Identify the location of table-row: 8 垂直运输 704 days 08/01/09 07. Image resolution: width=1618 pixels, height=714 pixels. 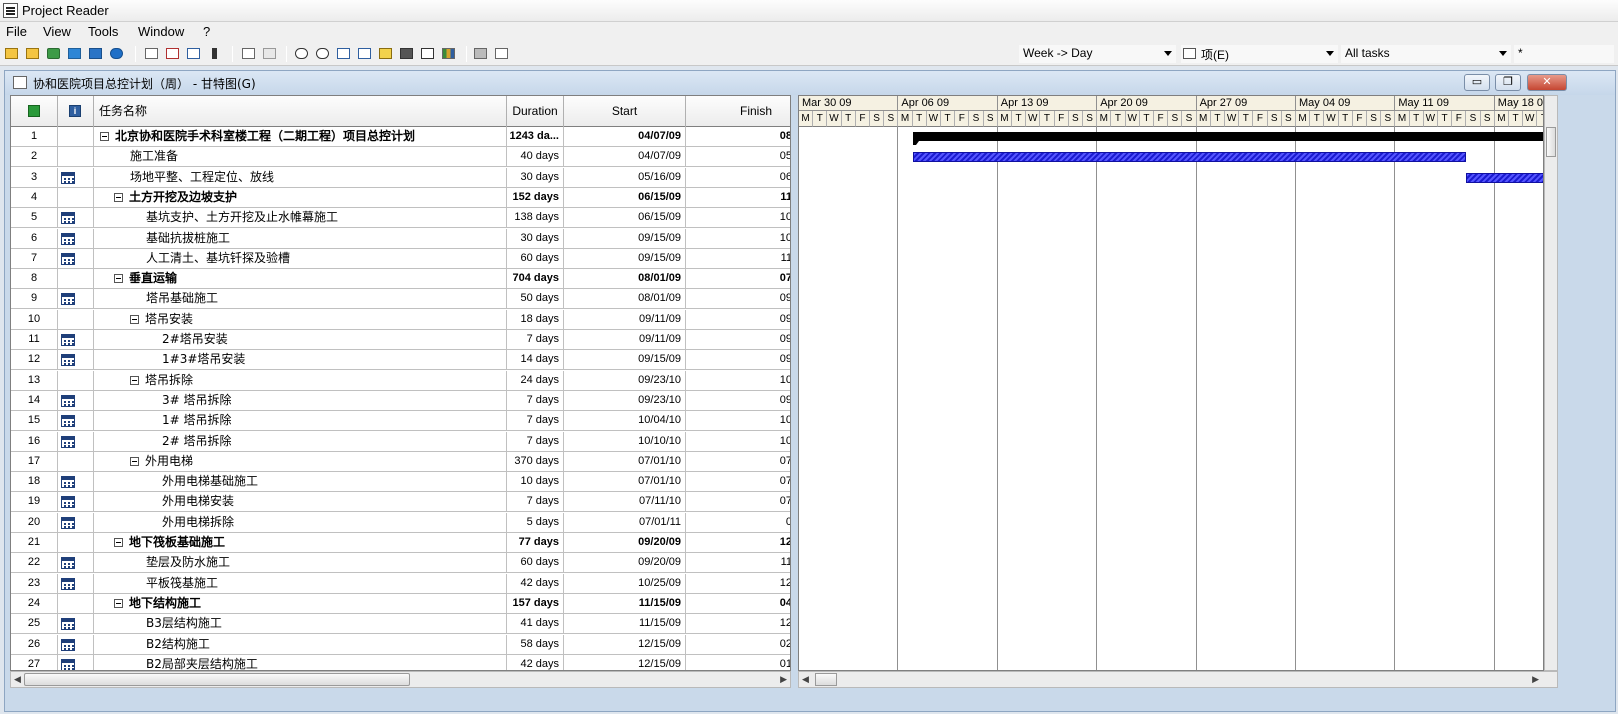
(400, 279).